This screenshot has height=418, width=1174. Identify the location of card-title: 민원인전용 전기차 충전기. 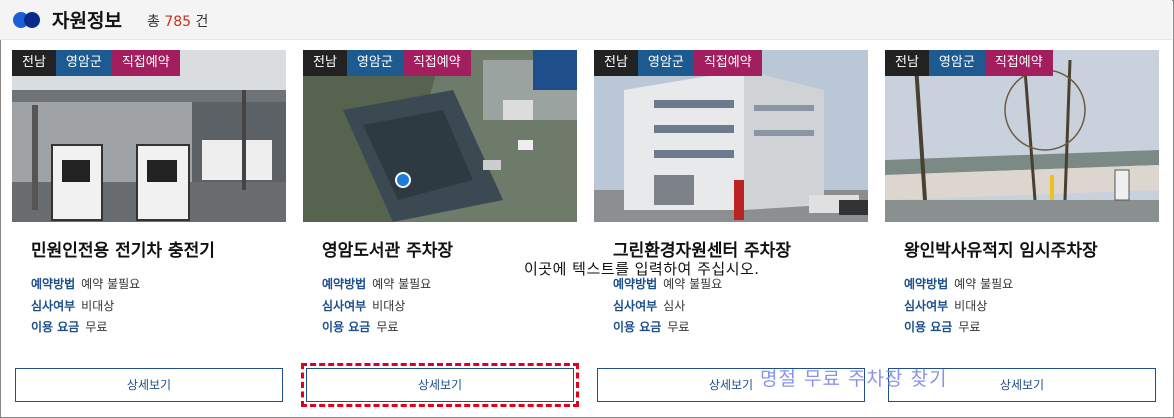
(123, 248).